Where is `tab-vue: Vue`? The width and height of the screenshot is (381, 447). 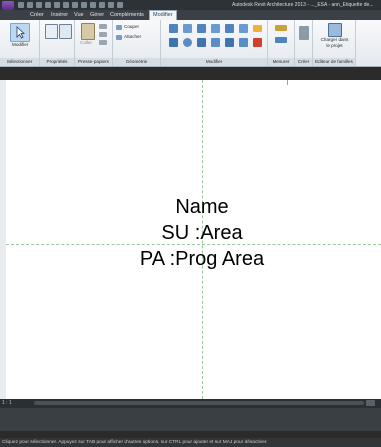
tab-vue: Vue is located at coordinates (79, 15).